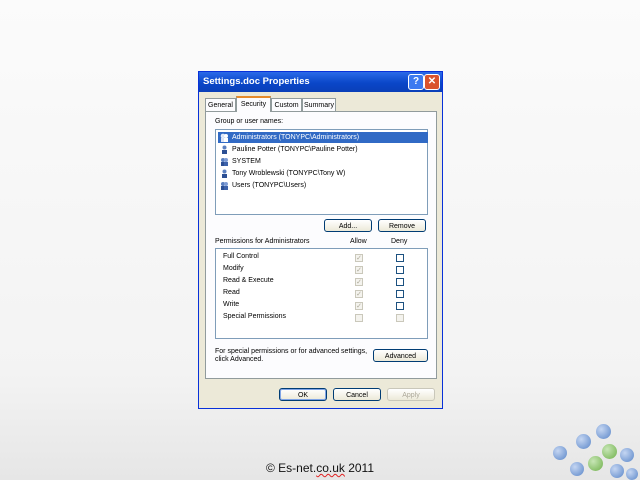 Image resolution: width=640 pixels, height=480 pixels. I want to click on allow-read-execute-checkbox: ✓, so click(359, 282).